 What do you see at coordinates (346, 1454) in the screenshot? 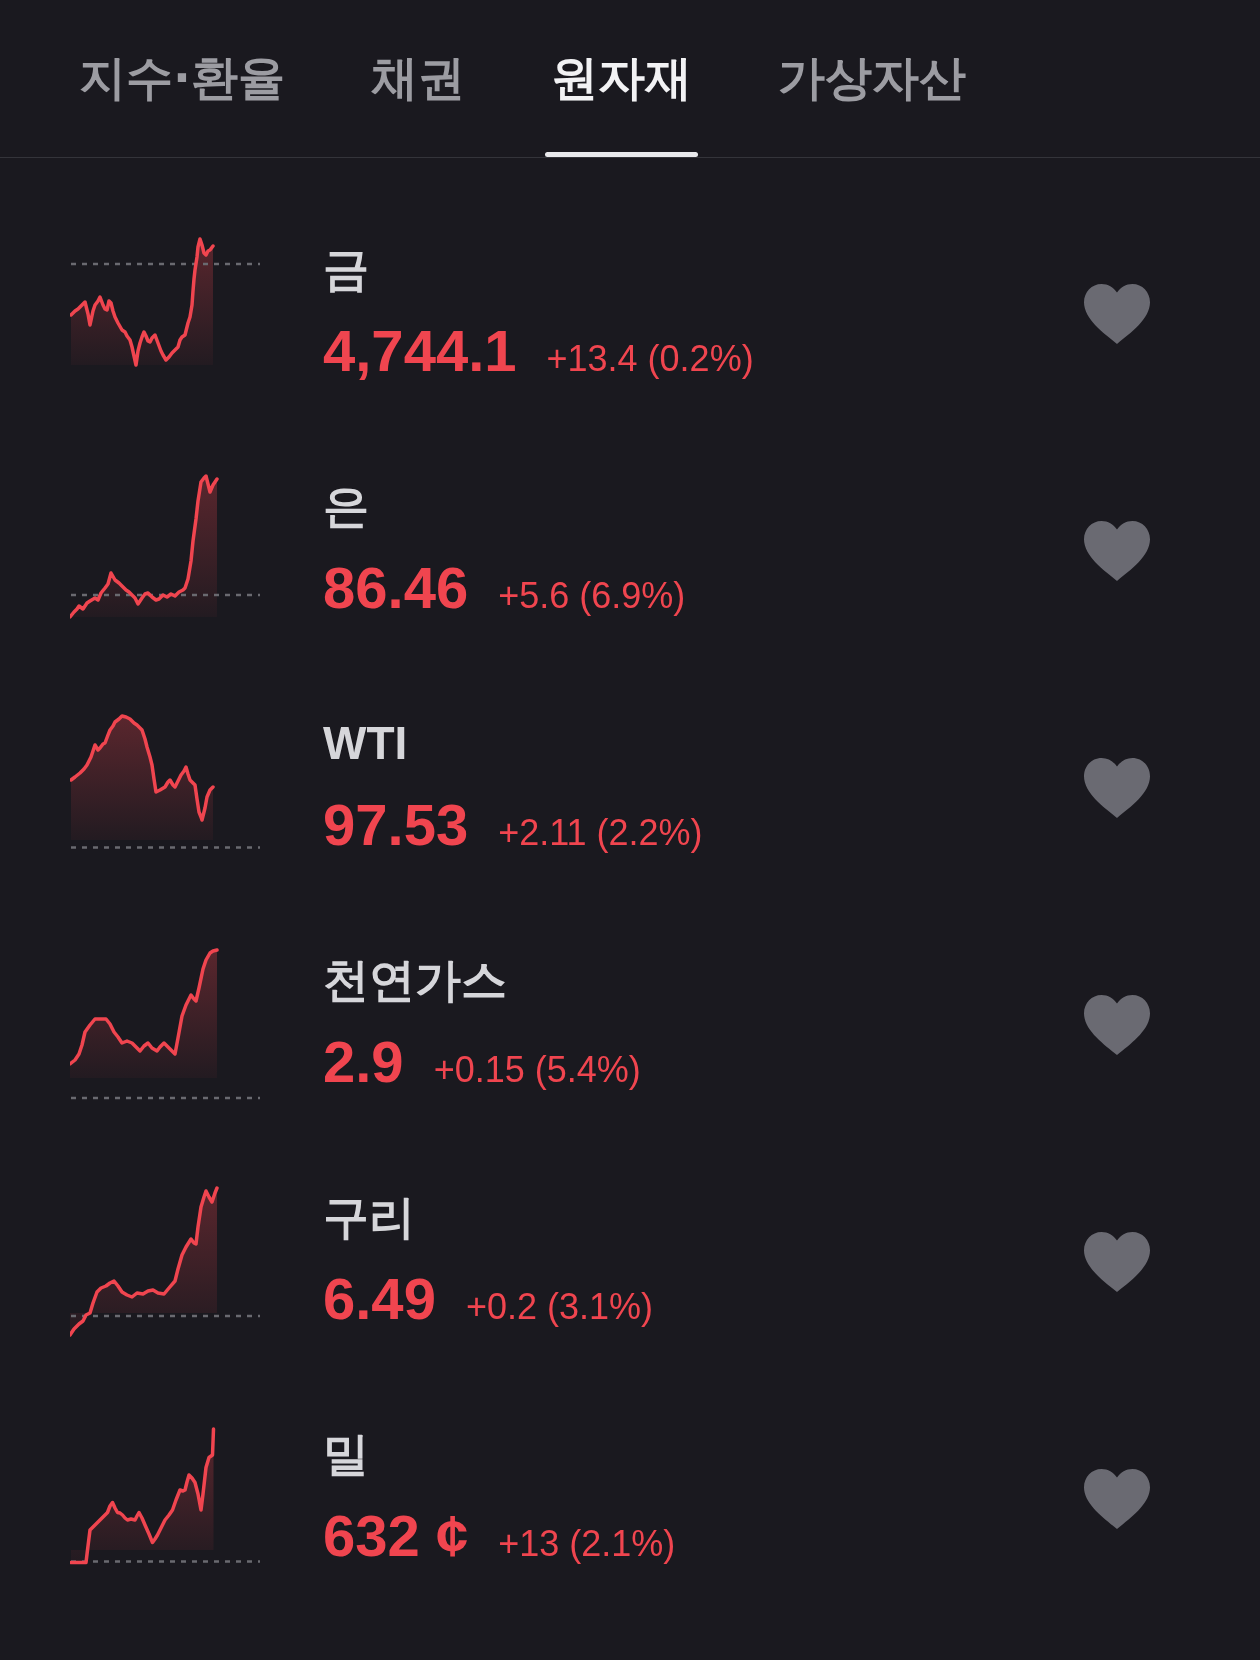
I see `commodity-name: 밀` at bounding box center [346, 1454].